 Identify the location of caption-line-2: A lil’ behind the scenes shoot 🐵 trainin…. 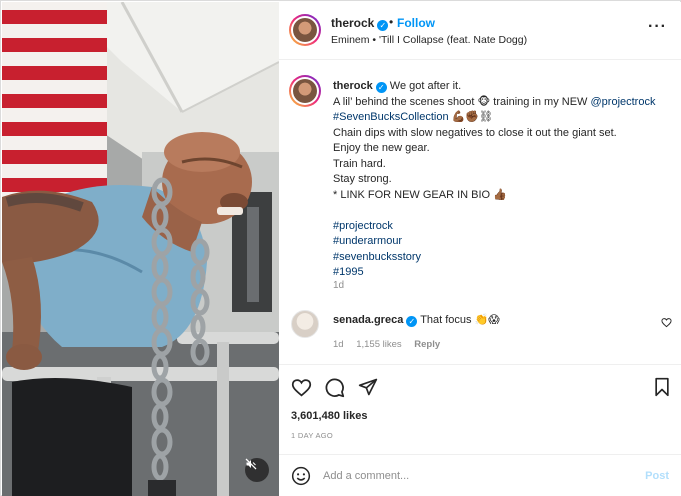
(462, 101).